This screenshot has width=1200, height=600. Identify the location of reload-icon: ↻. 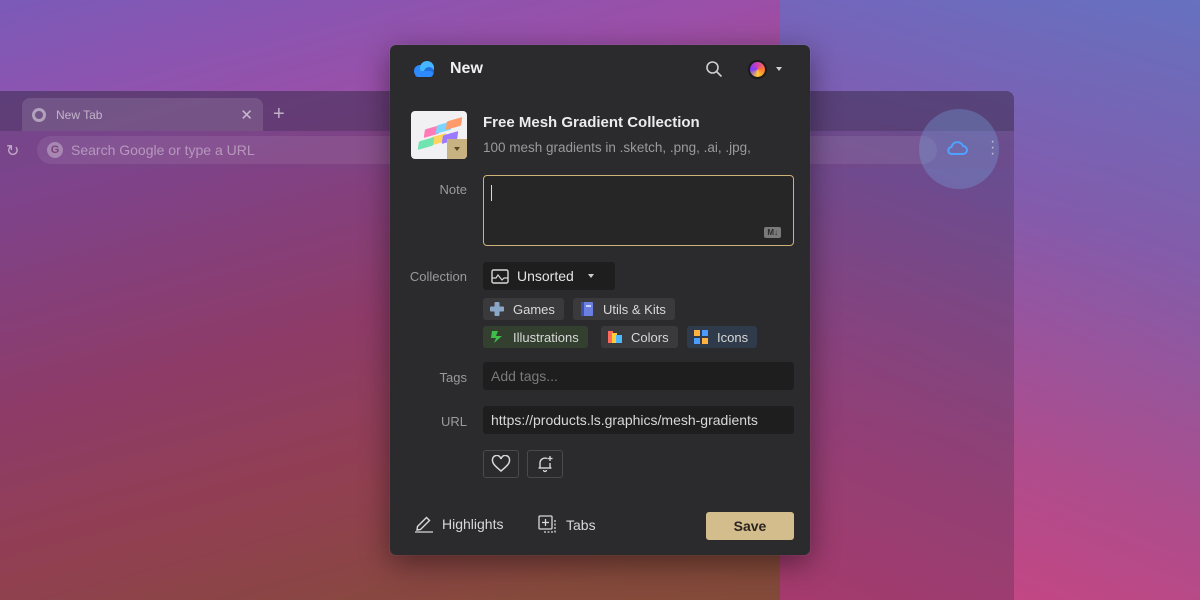
(12, 151).